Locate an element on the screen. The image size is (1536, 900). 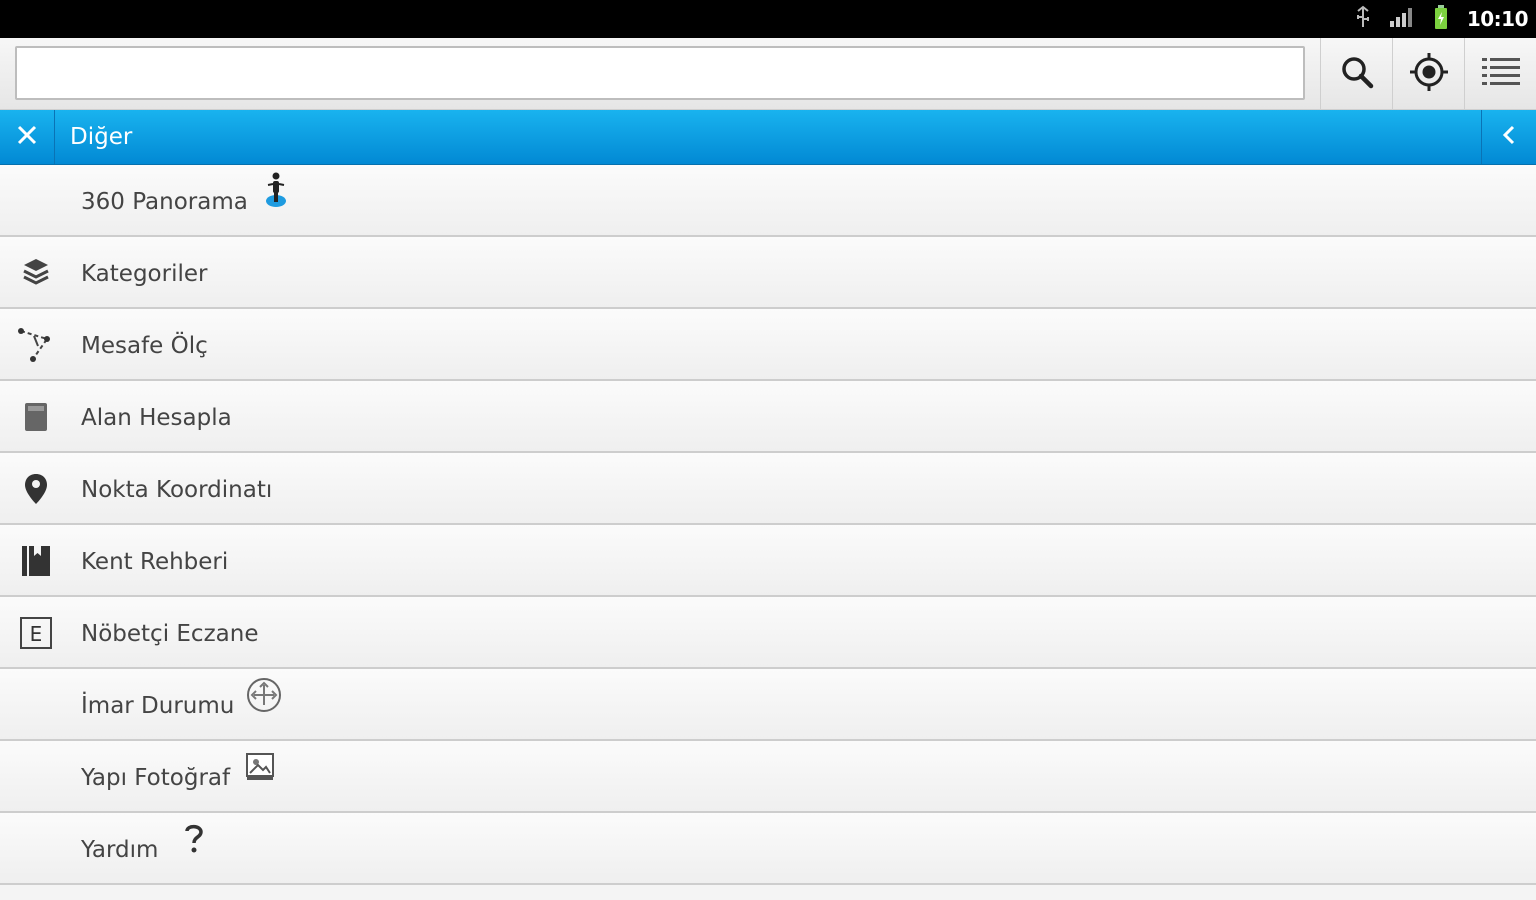
menu-item-nobetci-eczane: E Nöbetçi Eczane is located at coordinates (768, 633).